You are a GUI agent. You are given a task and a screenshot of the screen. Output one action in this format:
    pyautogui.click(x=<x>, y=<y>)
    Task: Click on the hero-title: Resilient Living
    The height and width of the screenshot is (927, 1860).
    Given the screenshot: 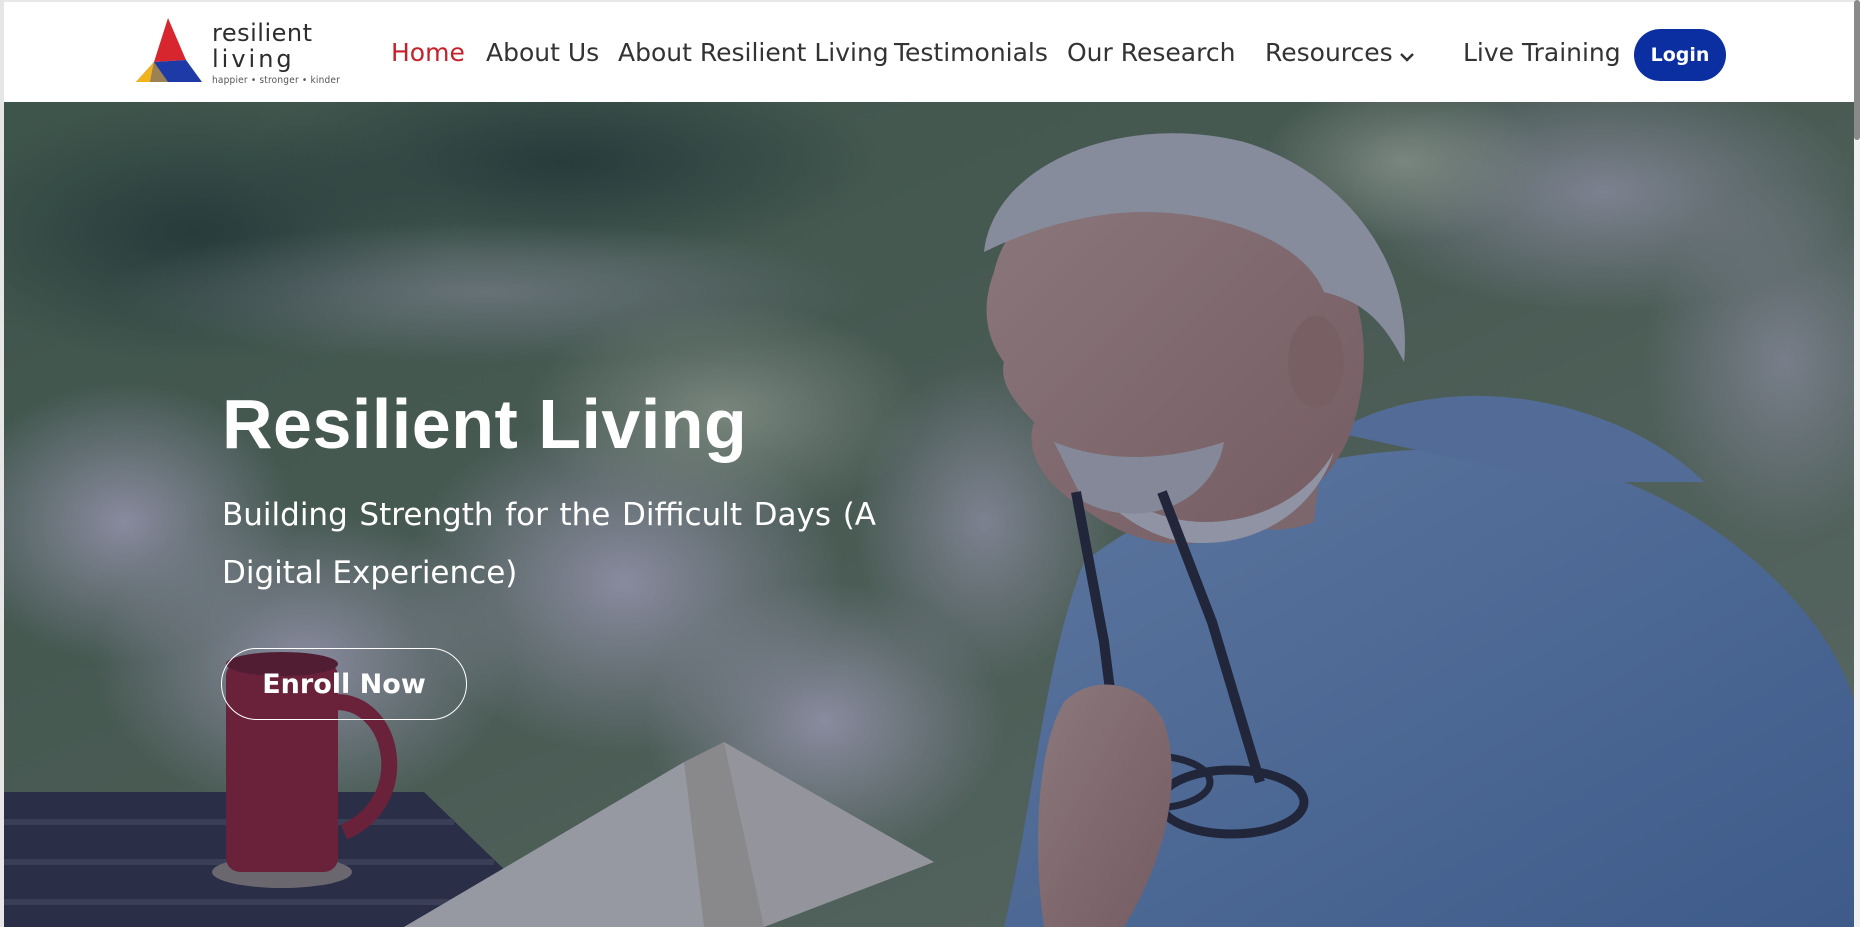 What is the action you would take?
    pyautogui.click(x=485, y=424)
    